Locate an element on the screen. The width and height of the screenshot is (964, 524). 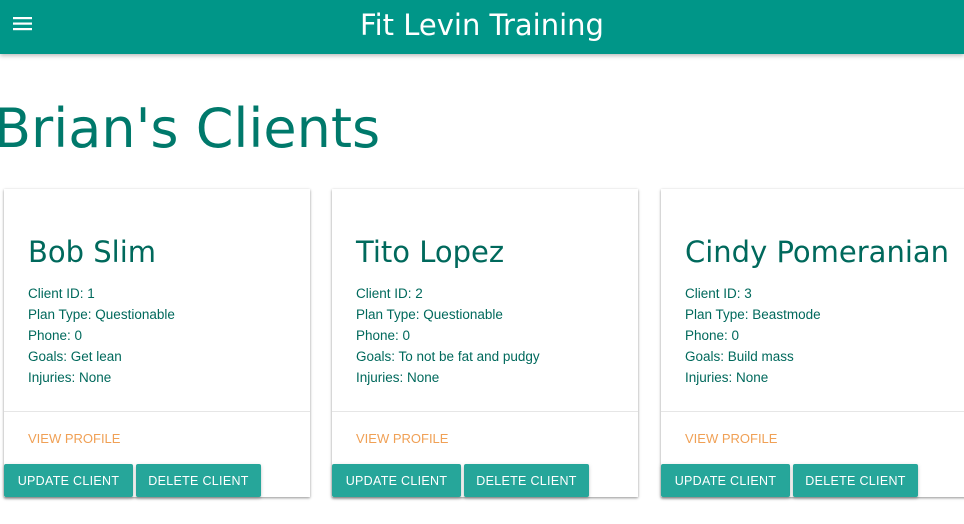
client-name: Tito Lopez is located at coordinates (430, 252).